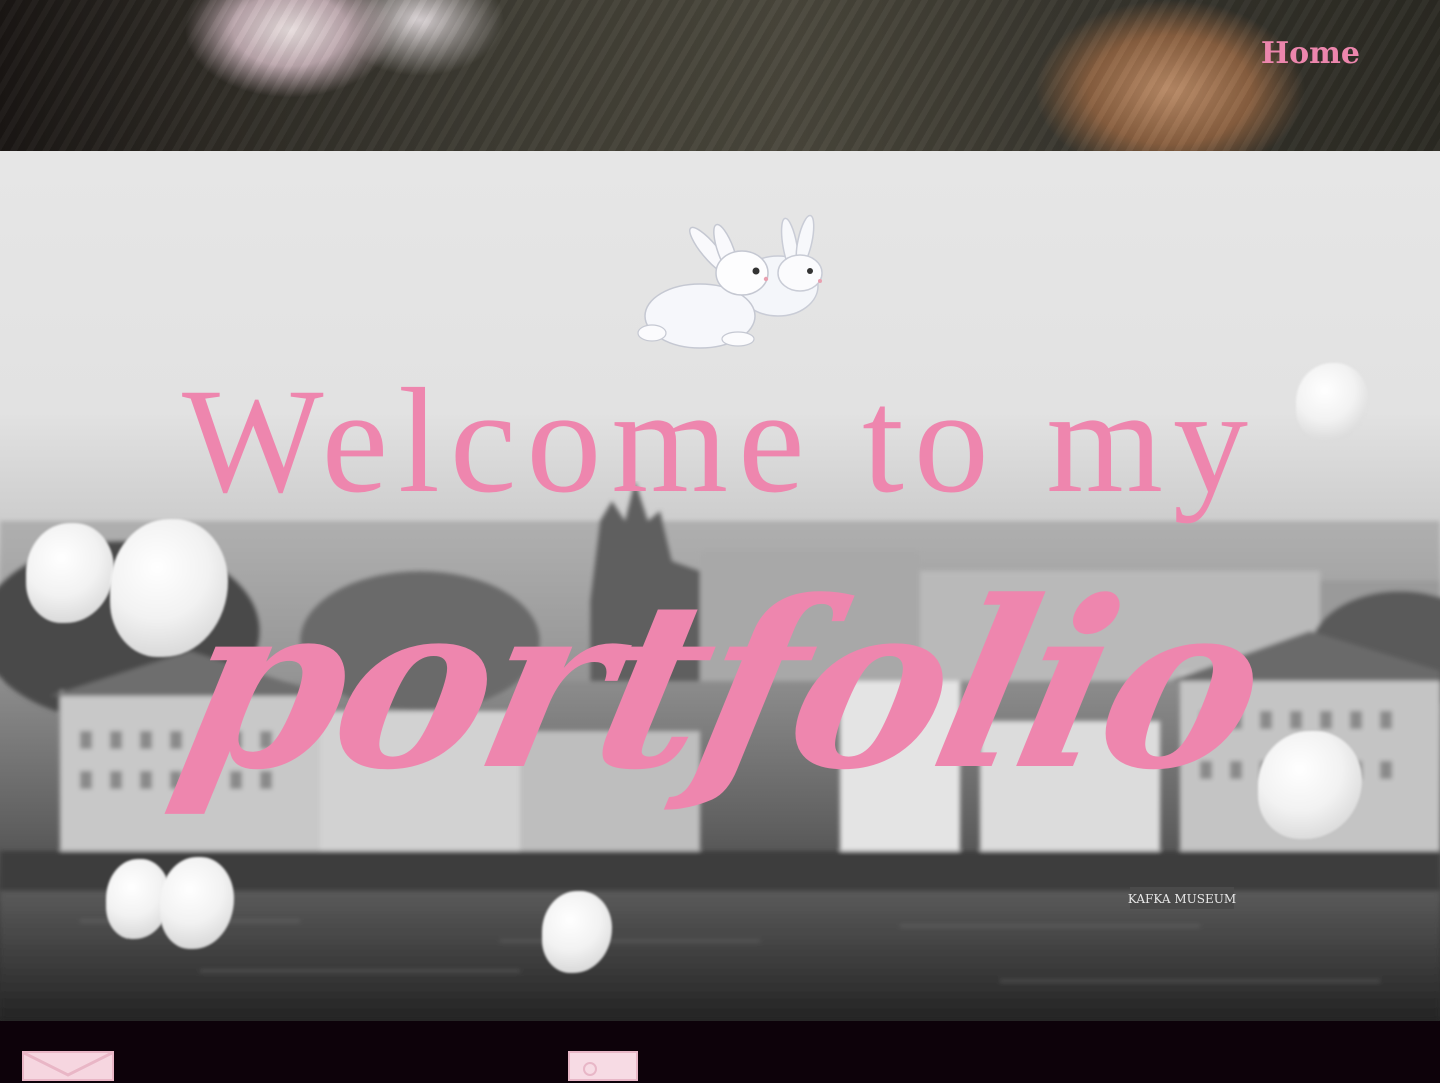 This screenshot has height=1083, width=1440. Describe the element at coordinates (1182, 899) in the screenshot. I see `kafka-museum-sign: KAFKA MUSEUM` at that location.